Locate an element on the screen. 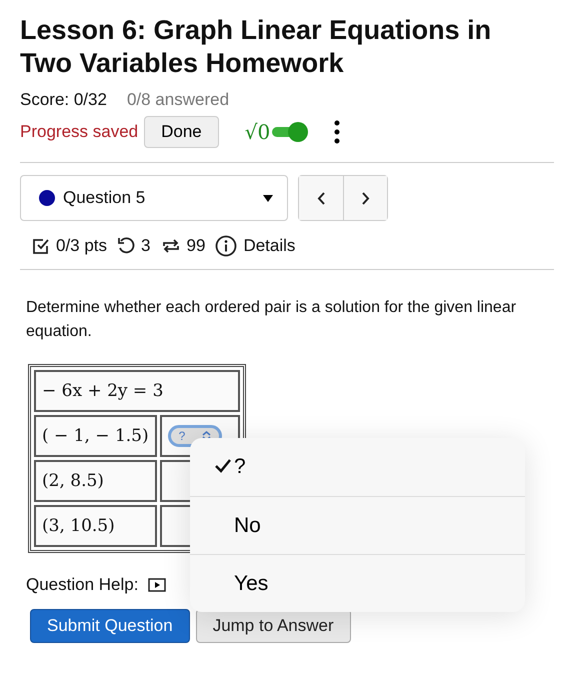 The image size is (574, 700). math-toggle is located at coordinates (290, 132).